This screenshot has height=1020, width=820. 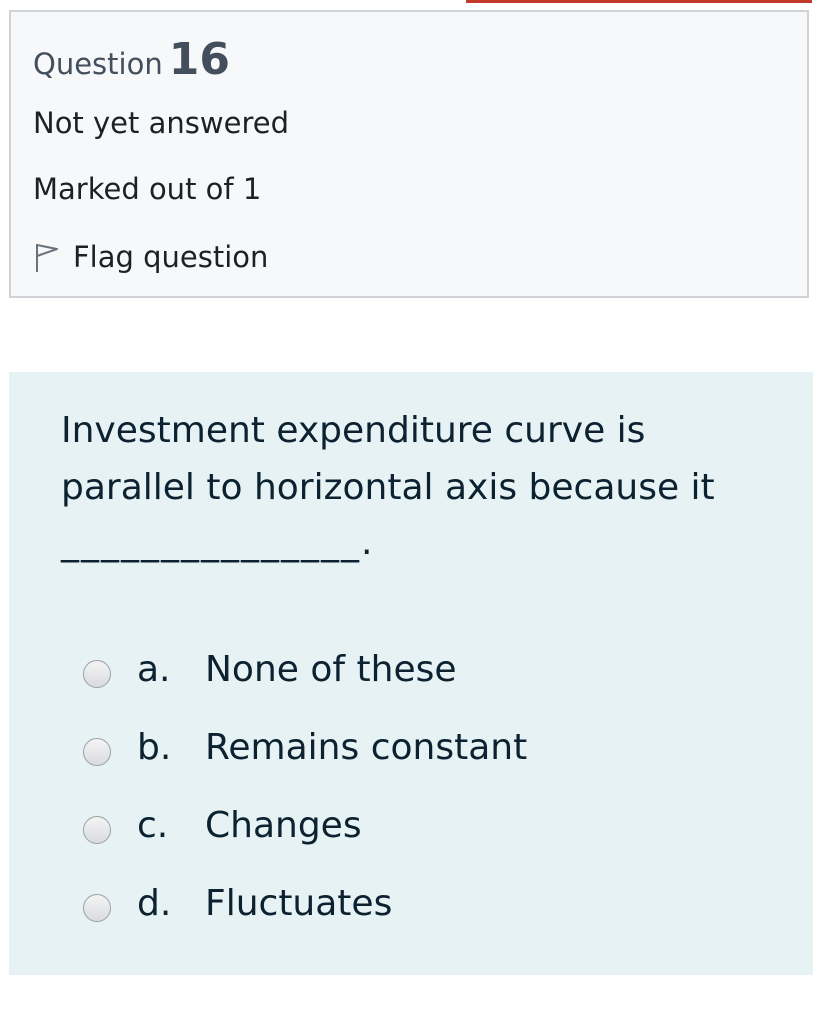 What do you see at coordinates (161, 123) in the screenshot?
I see `question-state: Not yet answered` at bounding box center [161, 123].